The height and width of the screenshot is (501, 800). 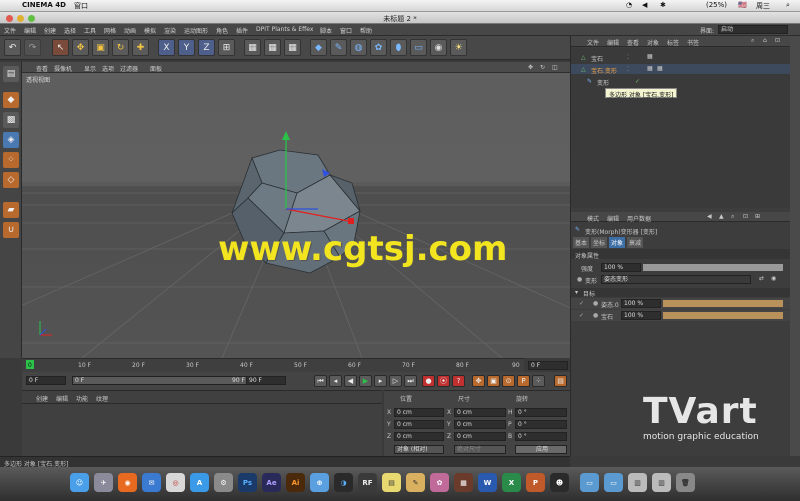 What do you see at coordinates (753, 29) in the screenshot?
I see `layout-select: 启动` at bounding box center [753, 29].